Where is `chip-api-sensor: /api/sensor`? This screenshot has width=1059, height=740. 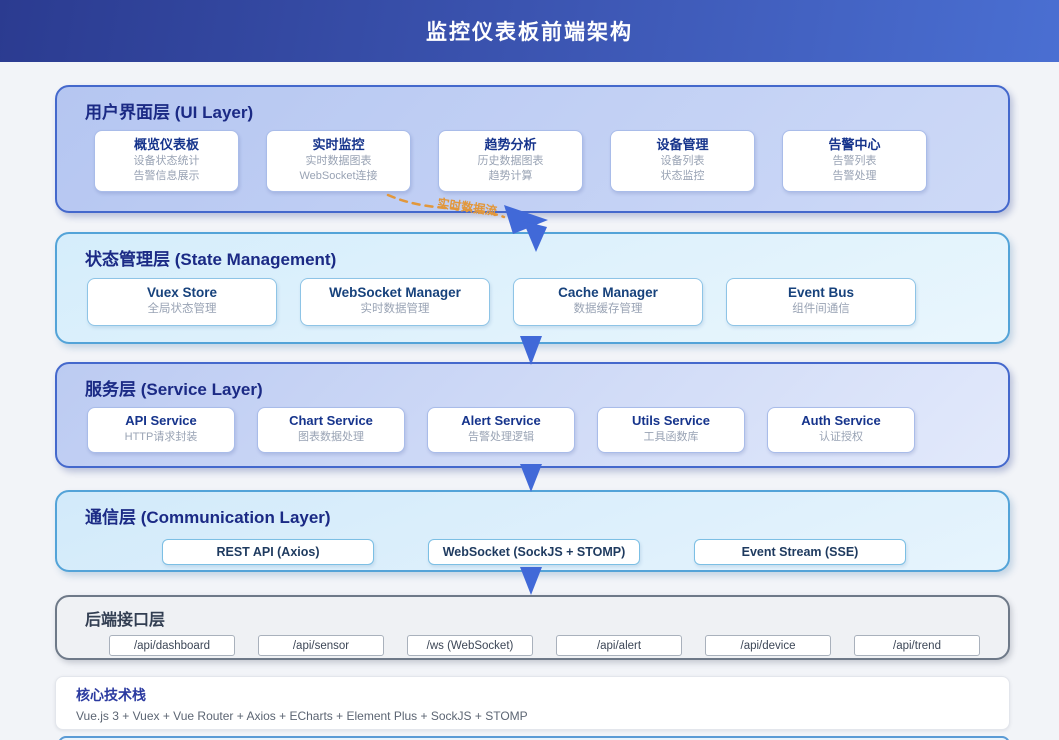 chip-api-sensor: /api/sensor is located at coordinates (321, 645).